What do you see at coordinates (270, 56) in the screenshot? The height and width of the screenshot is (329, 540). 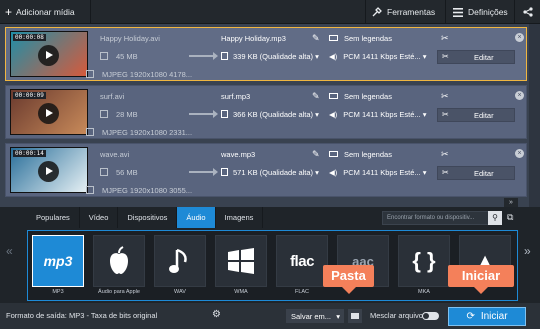 I see `output-size-dropdown: 339 KB (Qualidade alta) ▾` at bounding box center [270, 56].